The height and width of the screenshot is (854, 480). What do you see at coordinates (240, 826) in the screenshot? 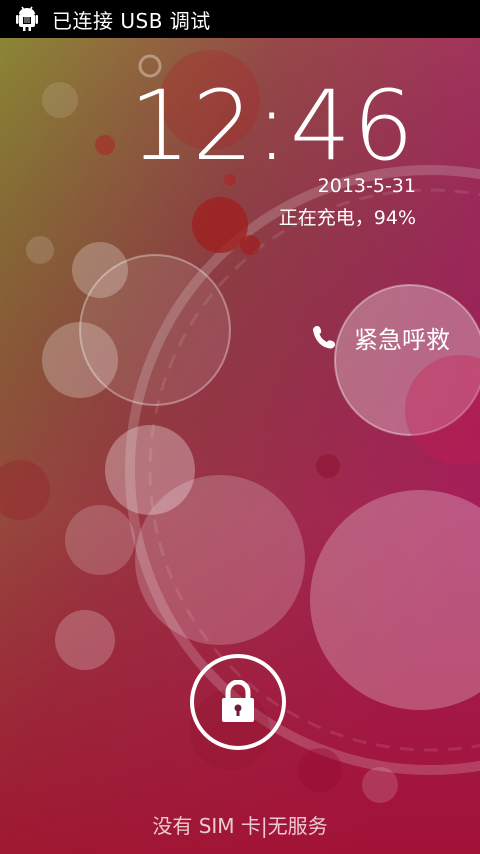
I see `carrier-status: 没有 SIM 卡|无服务` at bounding box center [240, 826].